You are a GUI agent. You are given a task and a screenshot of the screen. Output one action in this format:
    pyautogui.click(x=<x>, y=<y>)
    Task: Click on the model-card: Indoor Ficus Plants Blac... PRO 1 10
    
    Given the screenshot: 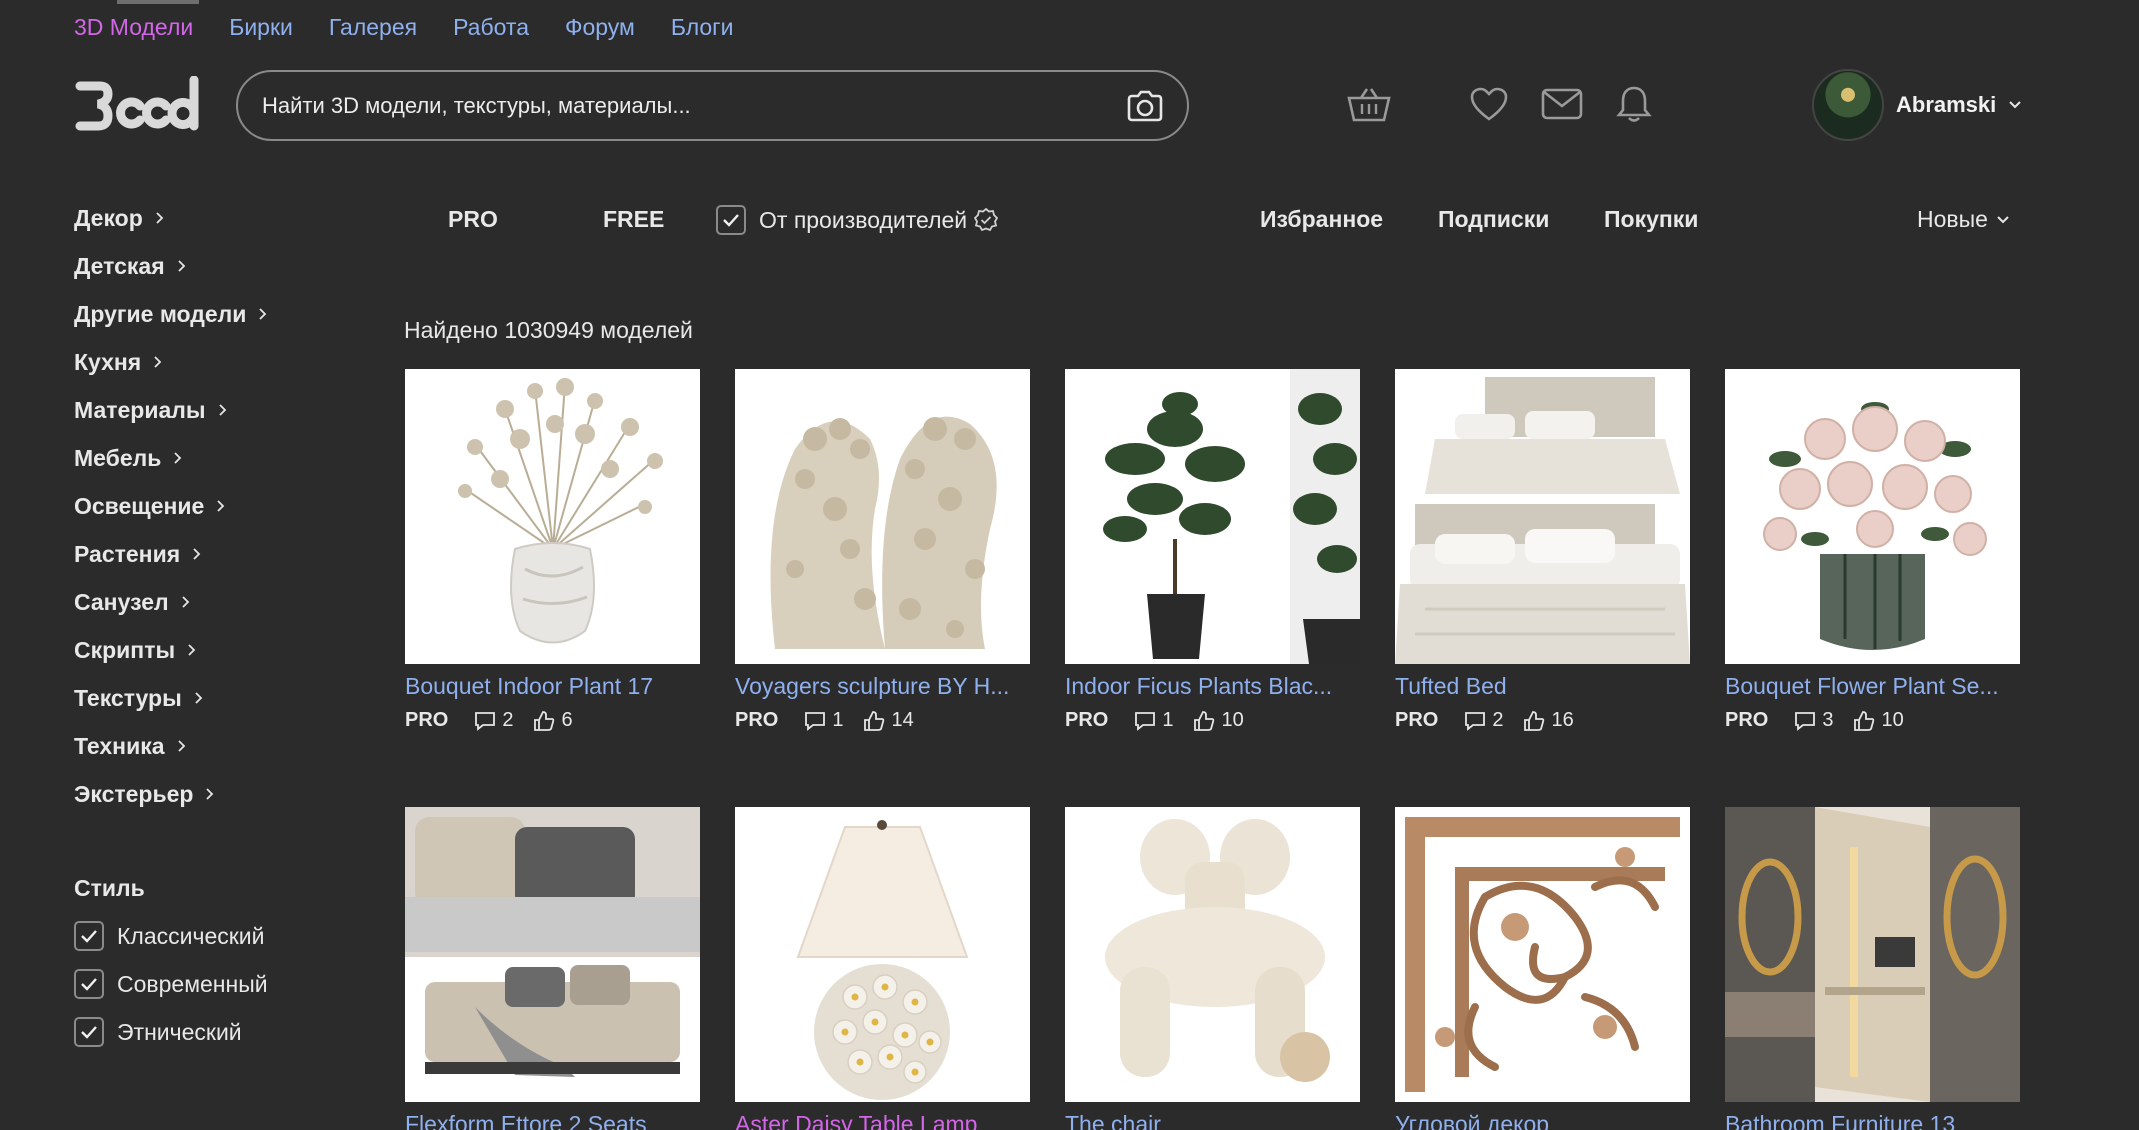 What is the action you would take?
    pyautogui.click(x=1212, y=550)
    